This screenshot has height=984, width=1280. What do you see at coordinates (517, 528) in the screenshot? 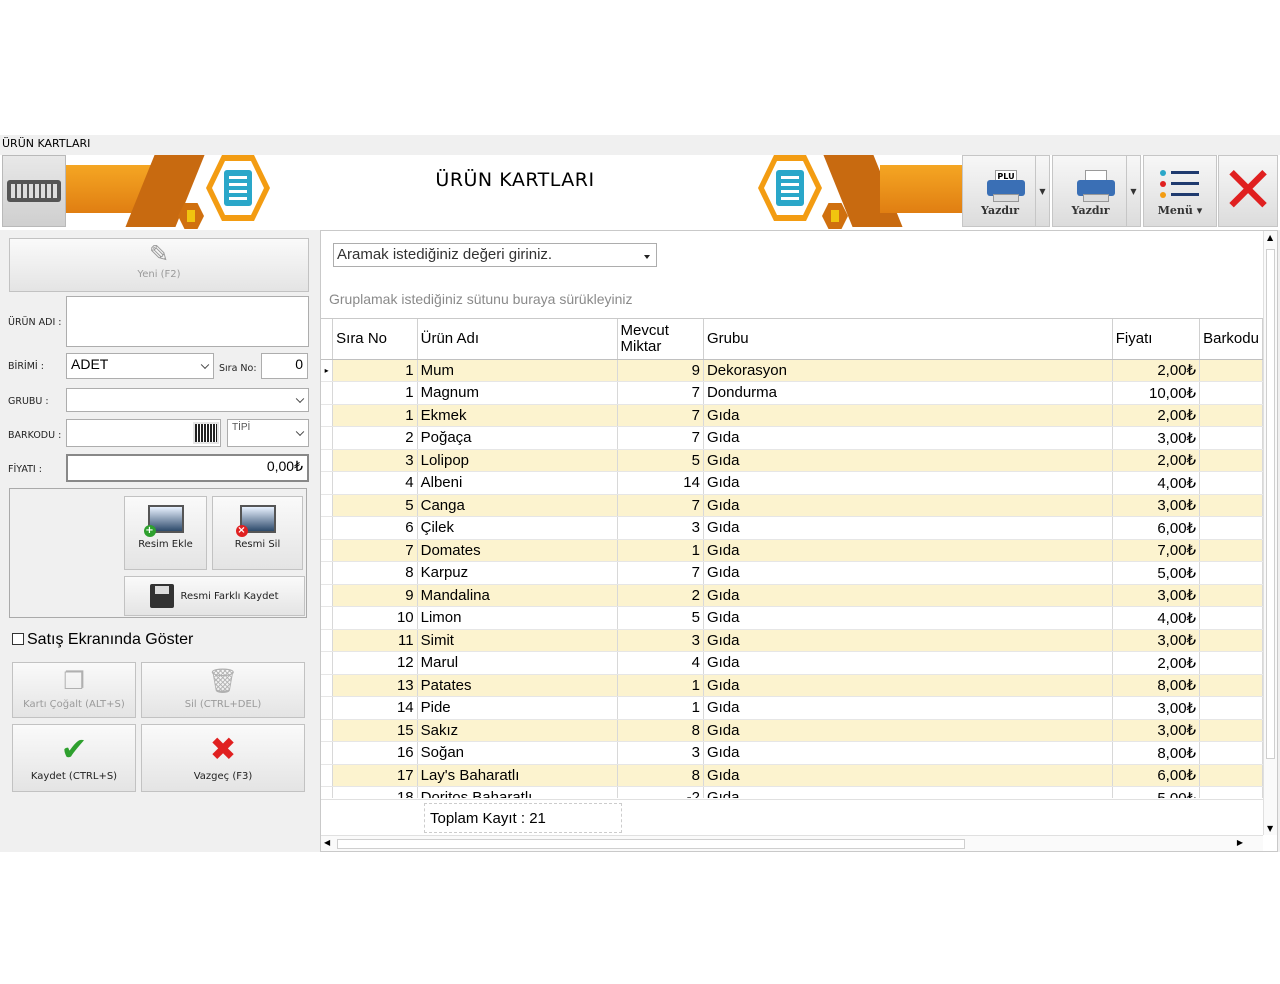
I see `cell-product-name: Çilek` at bounding box center [517, 528].